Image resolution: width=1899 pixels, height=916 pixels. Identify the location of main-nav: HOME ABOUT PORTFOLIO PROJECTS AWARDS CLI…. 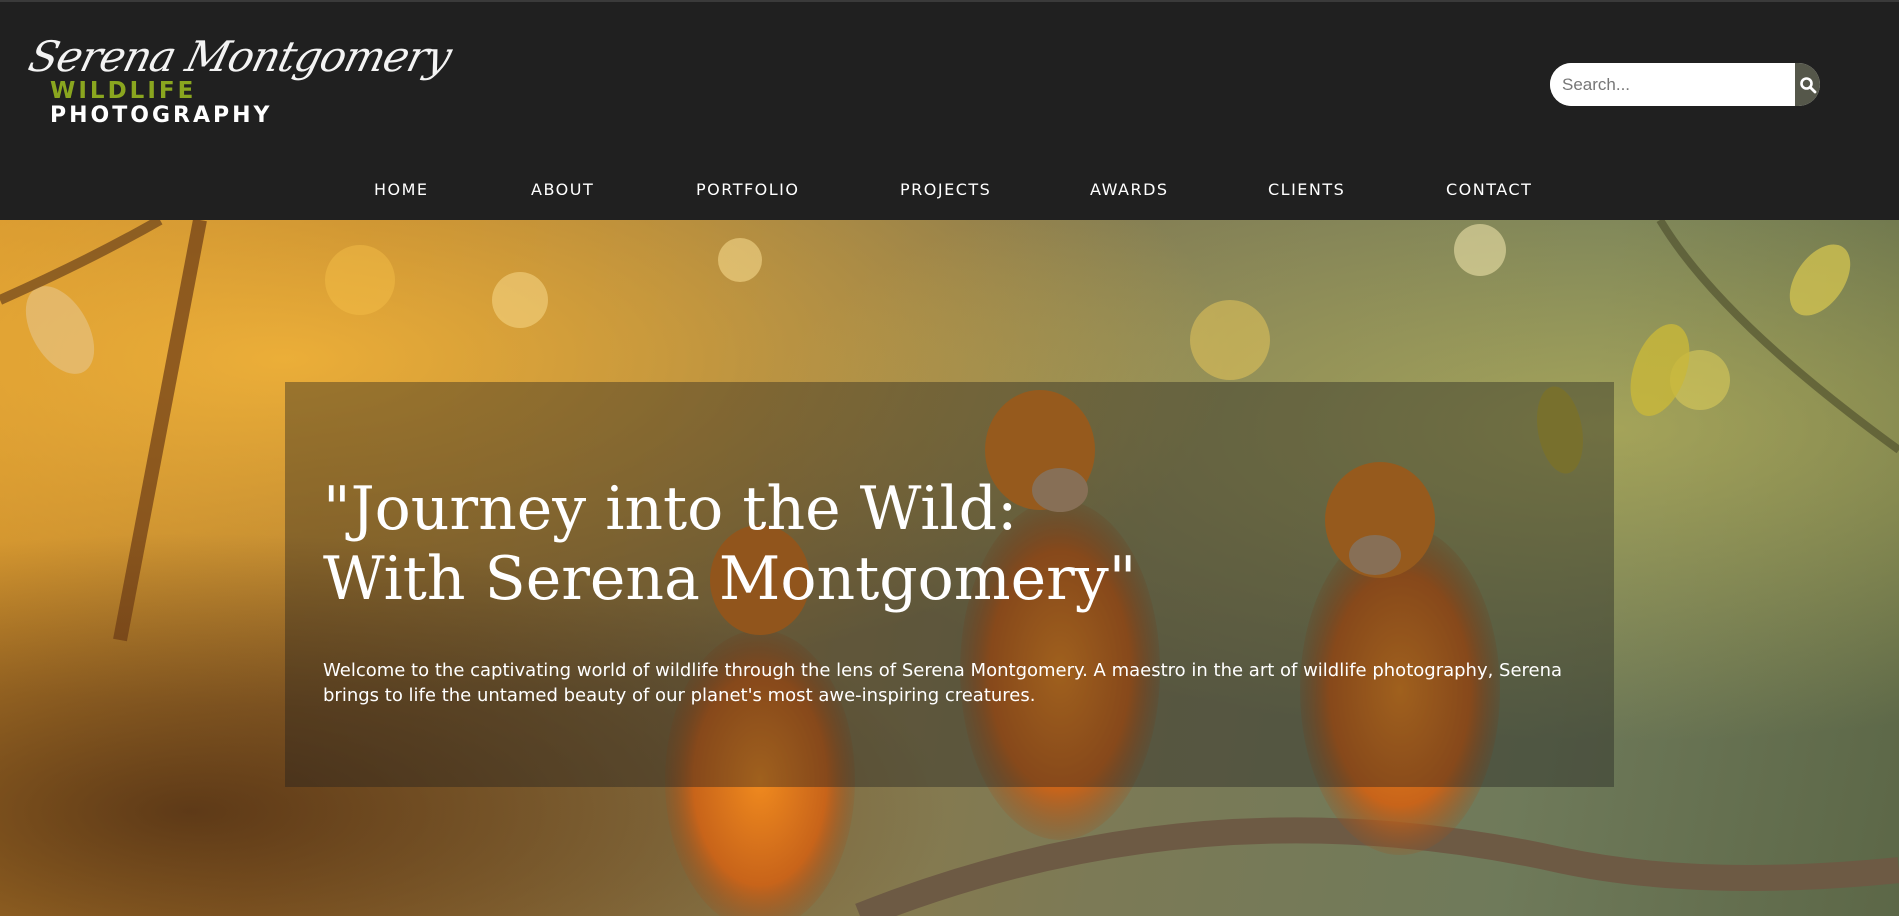
(949, 193).